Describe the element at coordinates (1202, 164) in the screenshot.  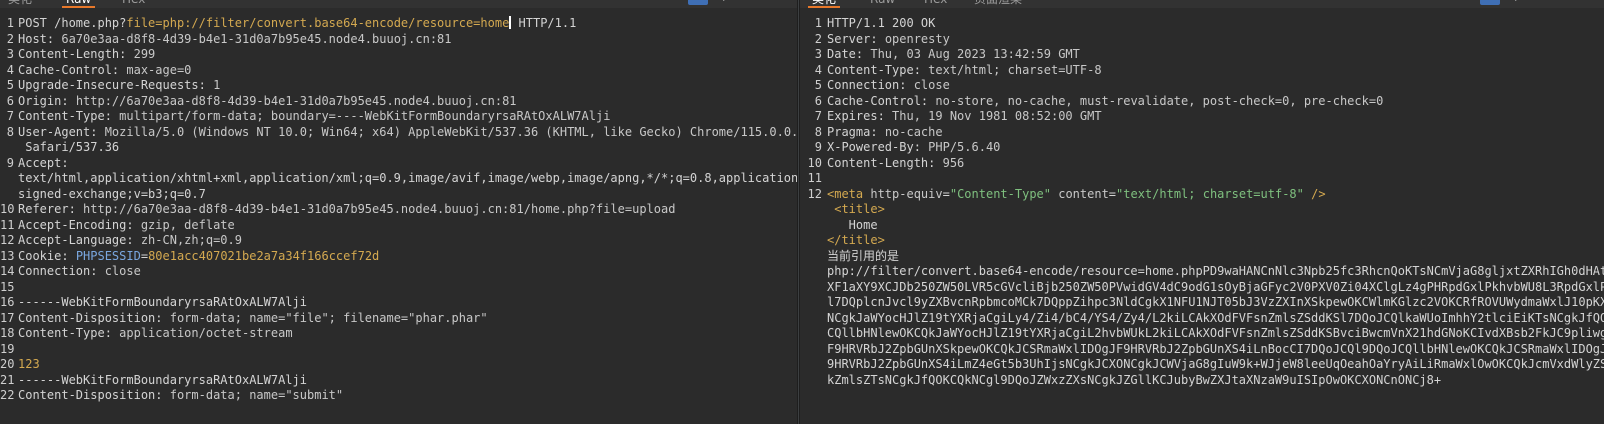
I see `code-line: 10 Content-Length: 956` at that location.